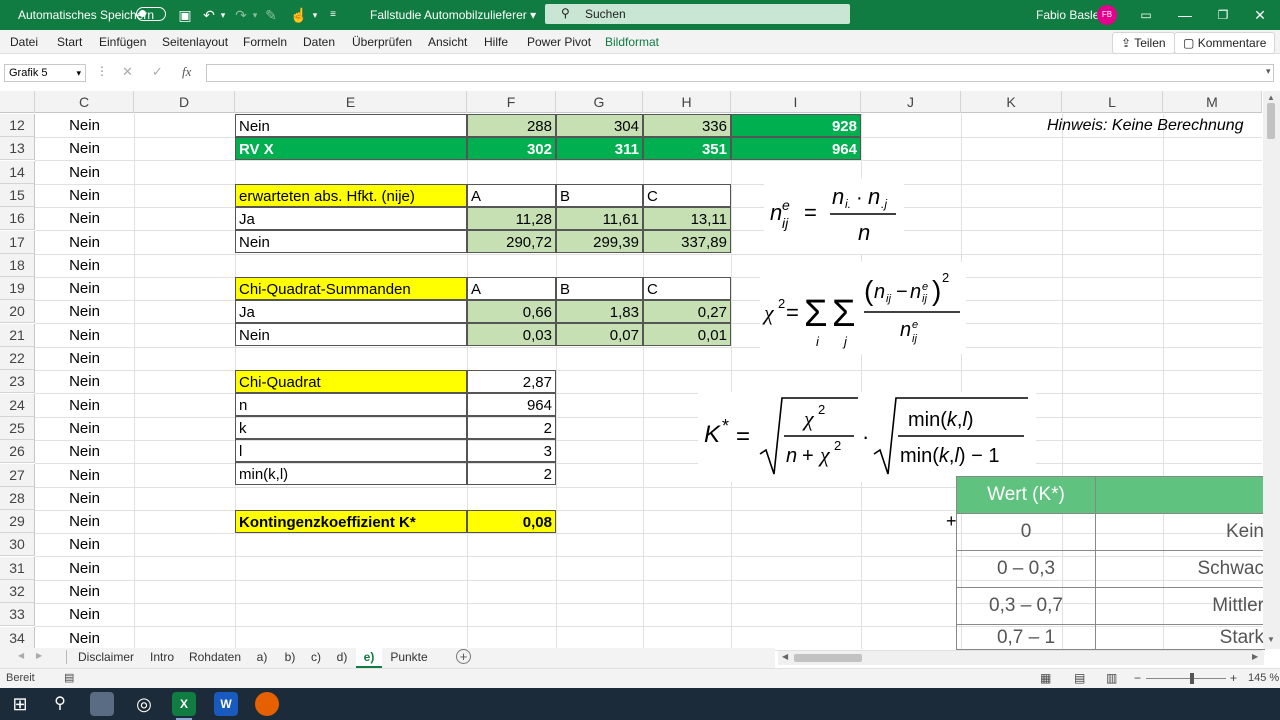 Image resolution: width=1280 pixels, height=720 pixels. Describe the element at coordinates (1107, 15) in the screenshot. I see `avatar: FB` at that location.